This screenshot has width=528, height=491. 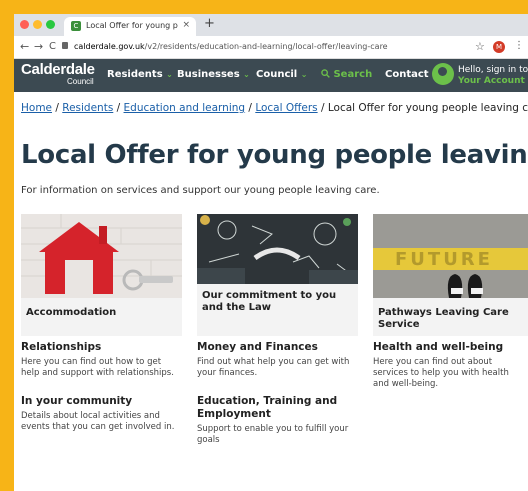 I want to click on profile-avatar: M, so click(x=499, y=47).